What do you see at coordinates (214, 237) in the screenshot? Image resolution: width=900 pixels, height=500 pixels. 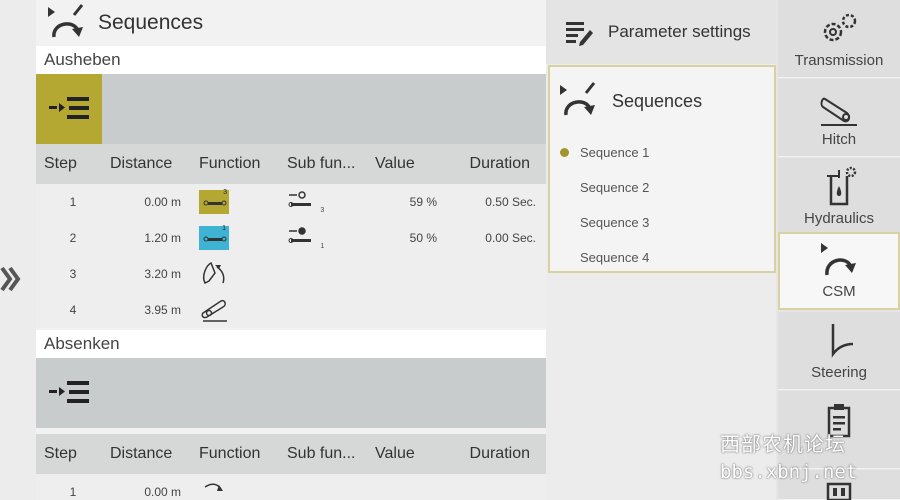 I see `hitch-lower-function-icon: 1` at bounding box center [214, 237].